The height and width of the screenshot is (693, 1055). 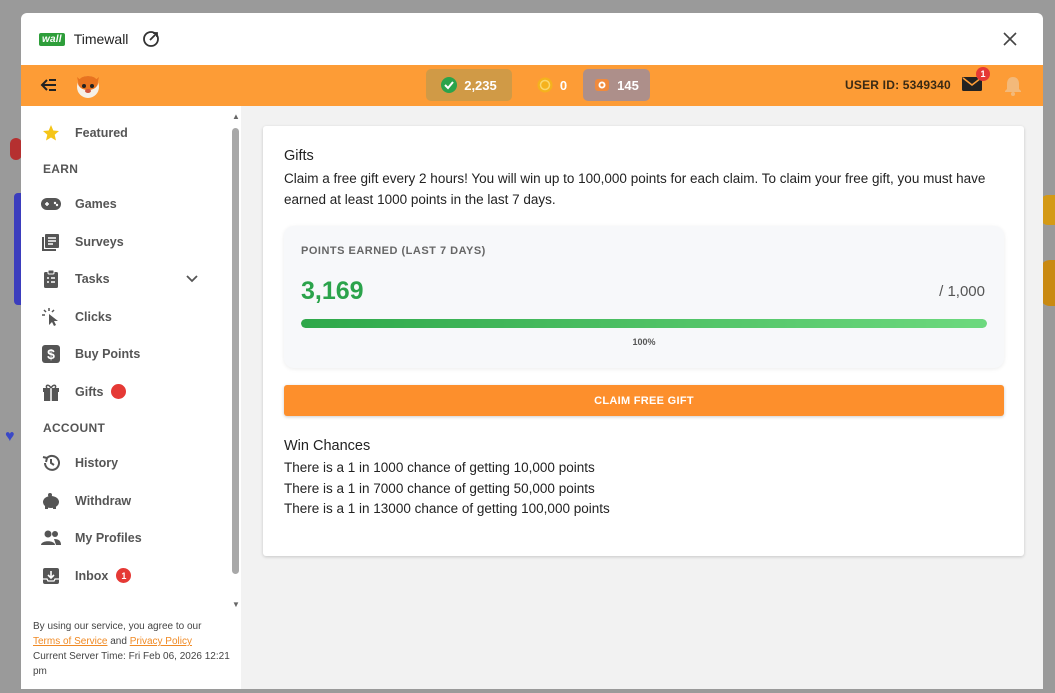 I want to click on sidebar-item-my-profiles: My Profiles, so click(x=126, y=539).